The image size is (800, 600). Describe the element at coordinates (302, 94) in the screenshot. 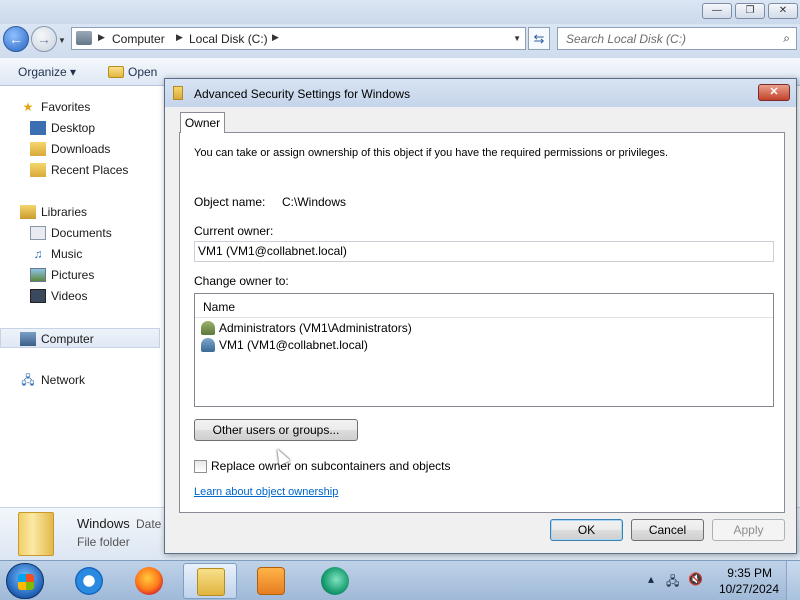

I see `dialog-title: Advanced Security Settings for Windows` at that location.